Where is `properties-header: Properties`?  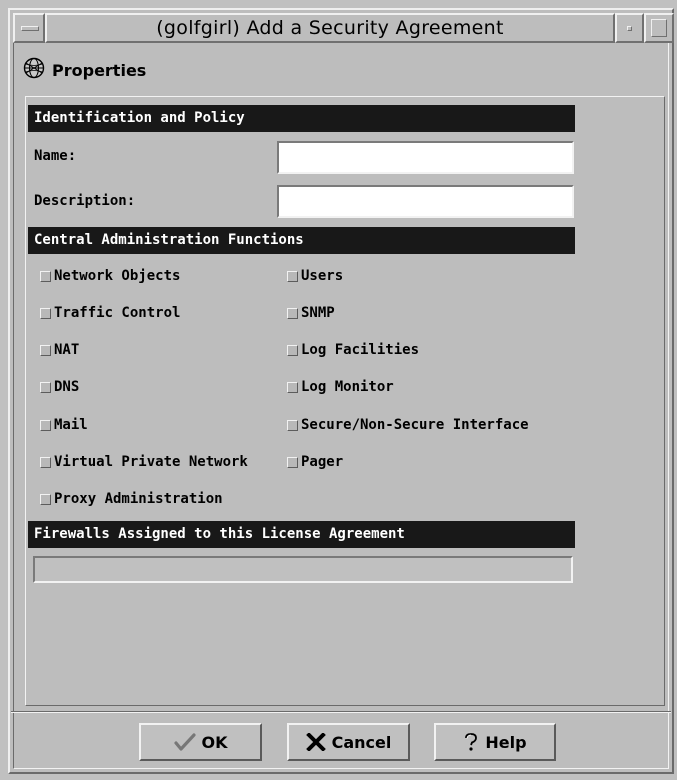
properties-header: Properties is located at coordinates (84, 70).